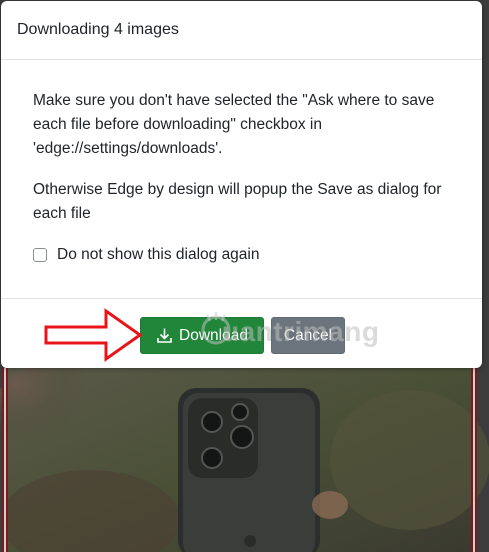  Describe the element at coordinates (40, 255) in the screenshot. I see `dont-show-again-checkbox` at that location.